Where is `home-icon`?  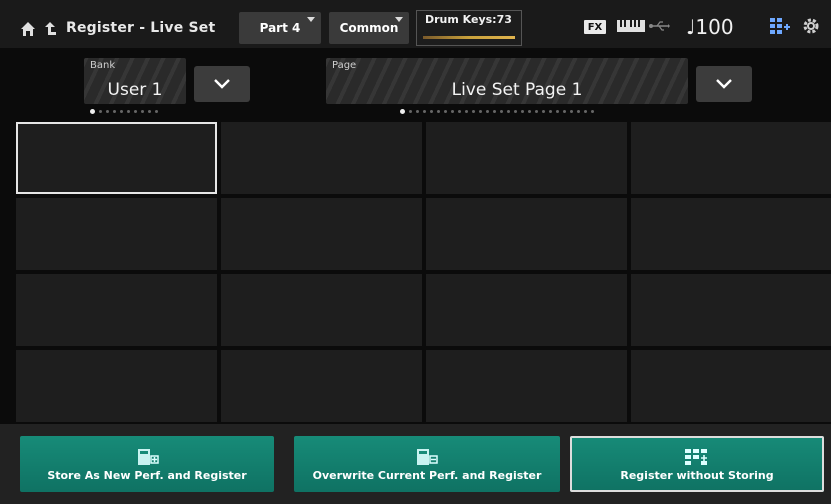 home-icon is located at coordinates (28, 29).